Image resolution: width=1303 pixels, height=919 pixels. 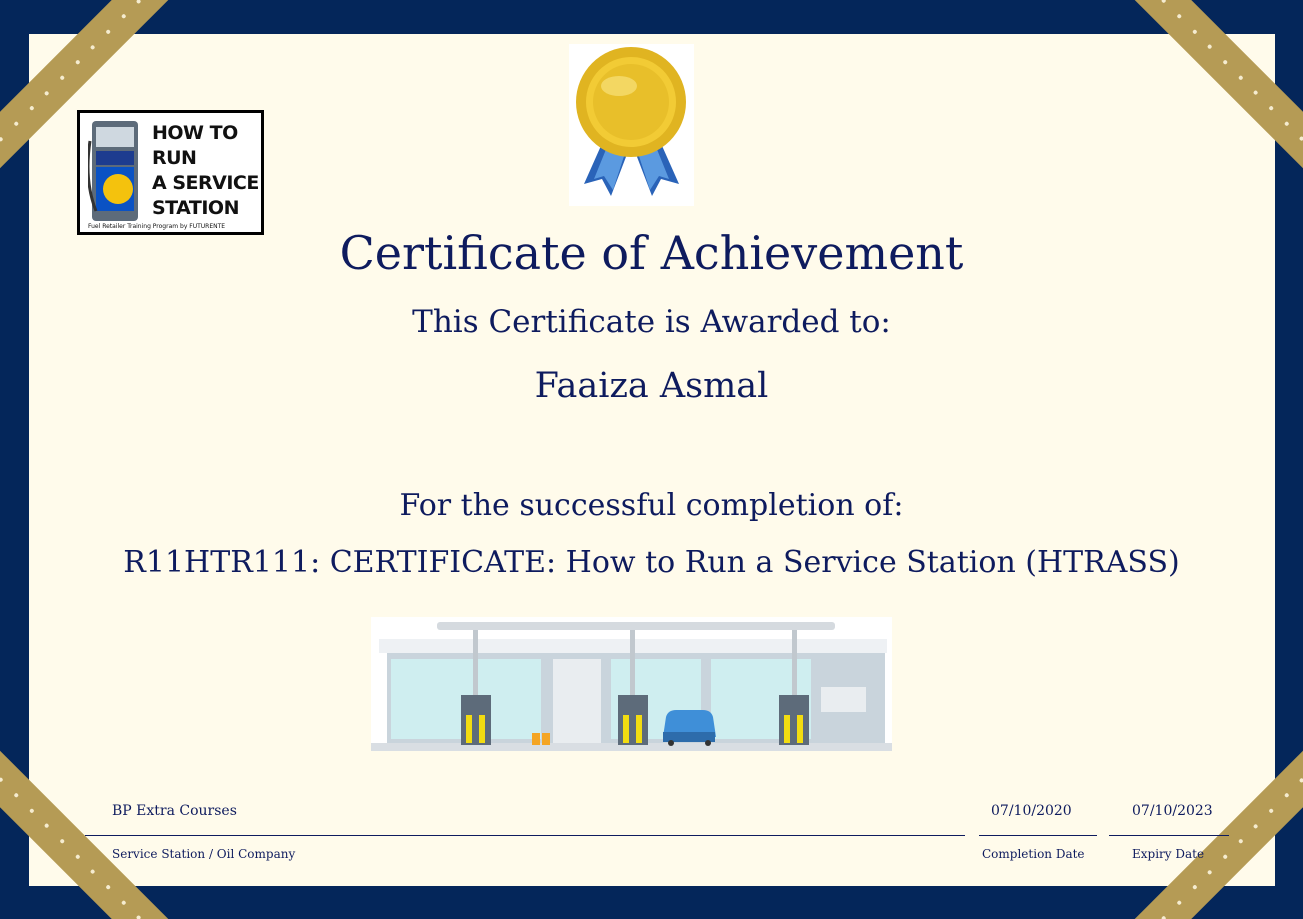 What do you see at coordinates (525, 835) in the screenshot?
I see `issuer-signature-line` at bounding box center [525, 835].